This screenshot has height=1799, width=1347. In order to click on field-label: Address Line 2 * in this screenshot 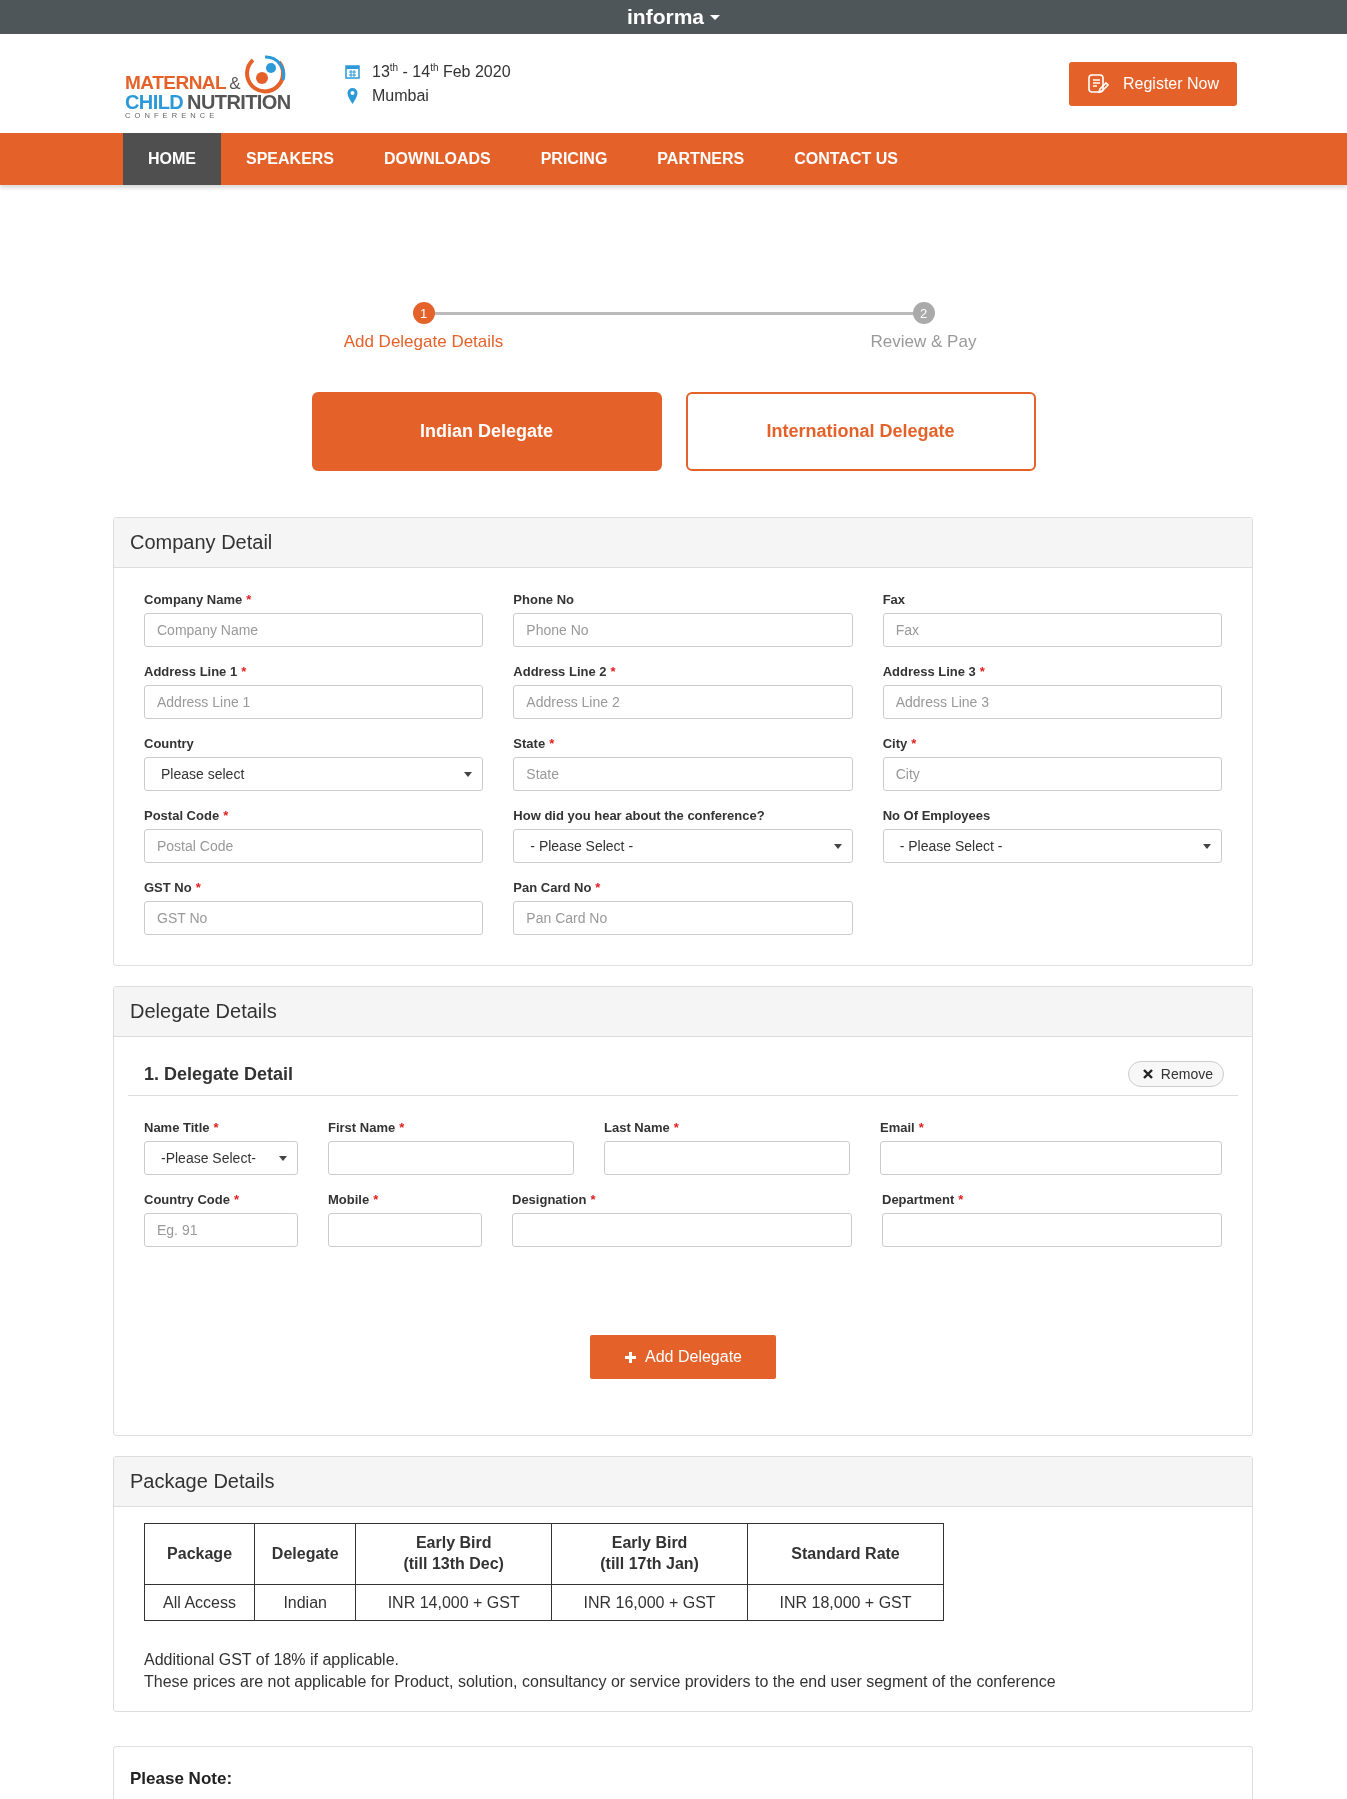, I will do `click(565, 671)`.